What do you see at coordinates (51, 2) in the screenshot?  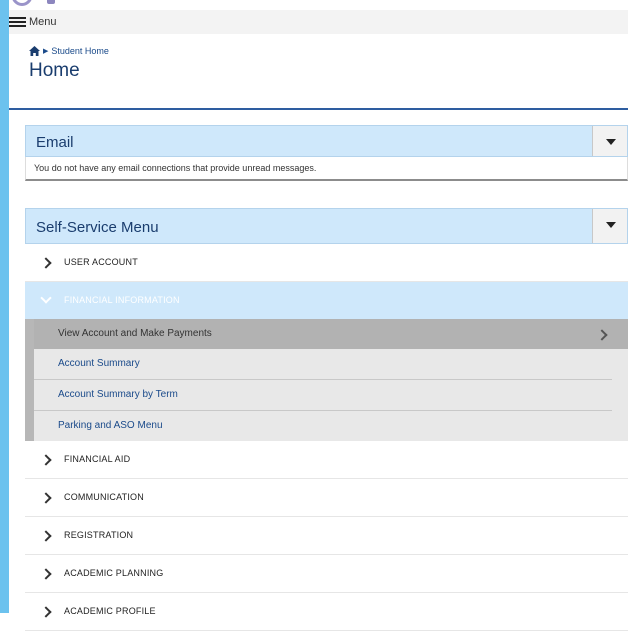 I see `logo-fragment` at bounding box center [51, 2].